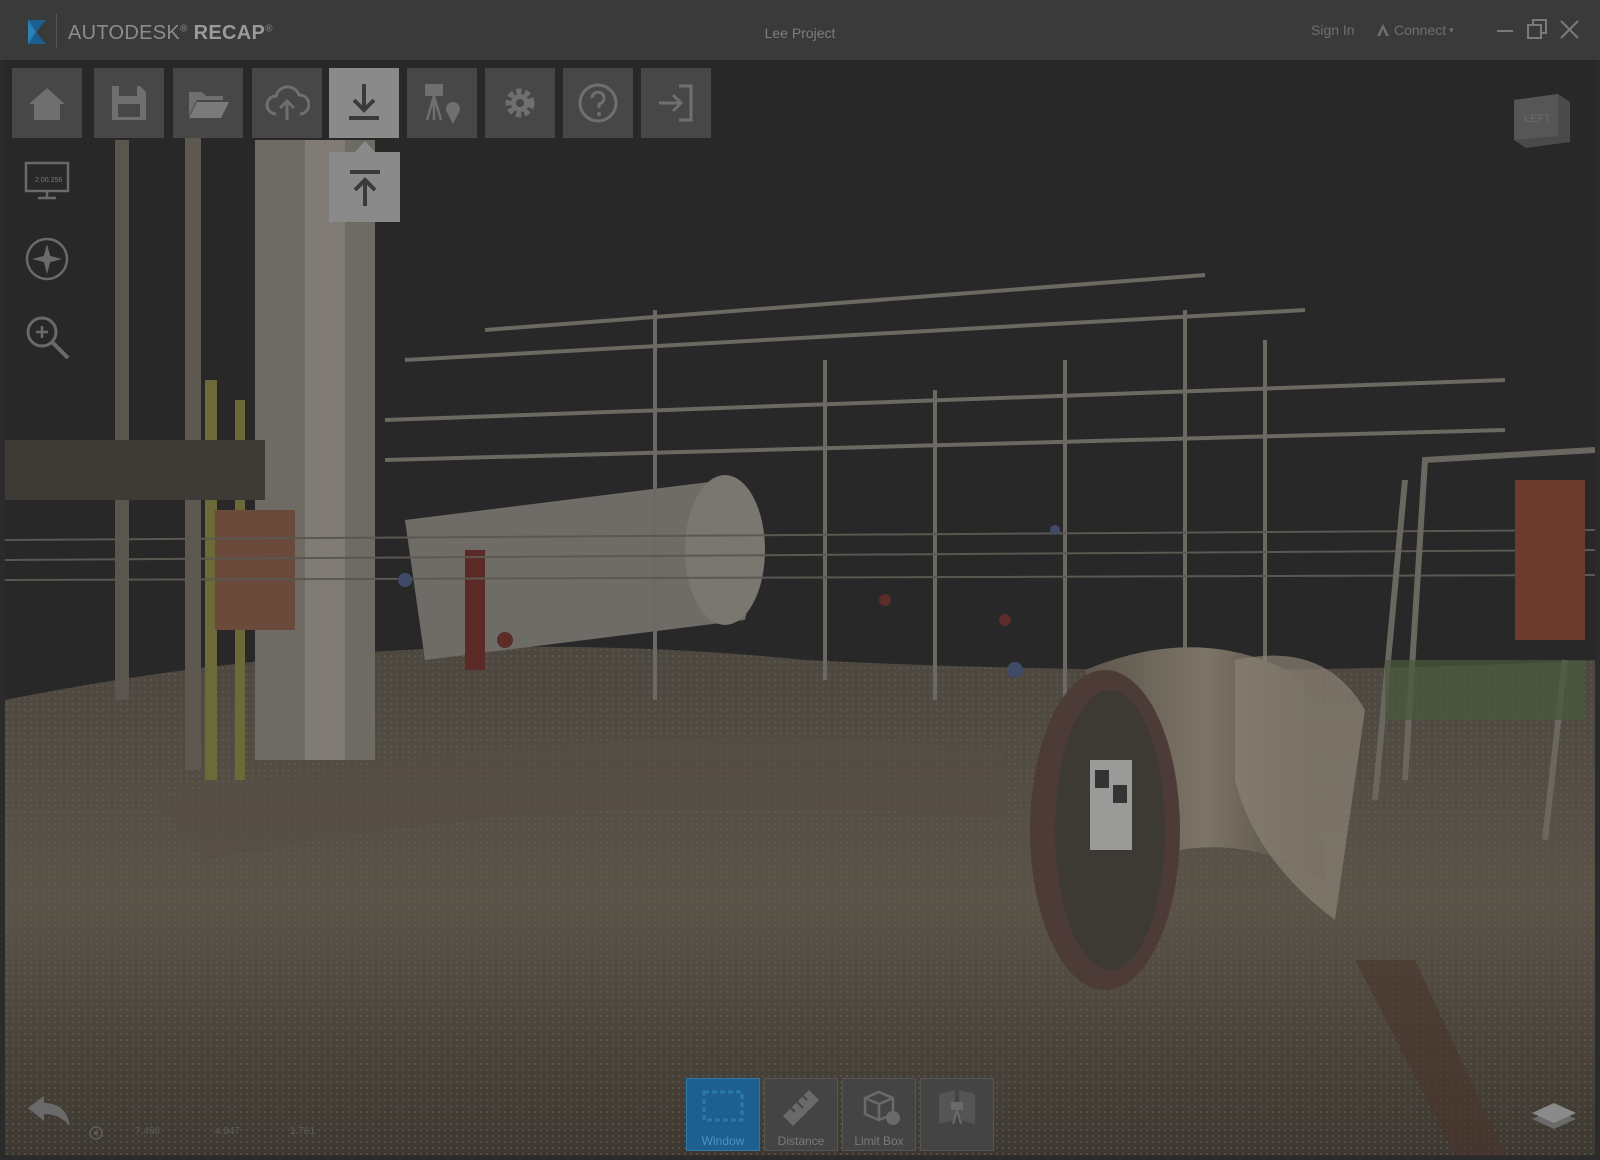 The image size is (1600, 1160). I want to click on exit-icon, so click(676, 103).